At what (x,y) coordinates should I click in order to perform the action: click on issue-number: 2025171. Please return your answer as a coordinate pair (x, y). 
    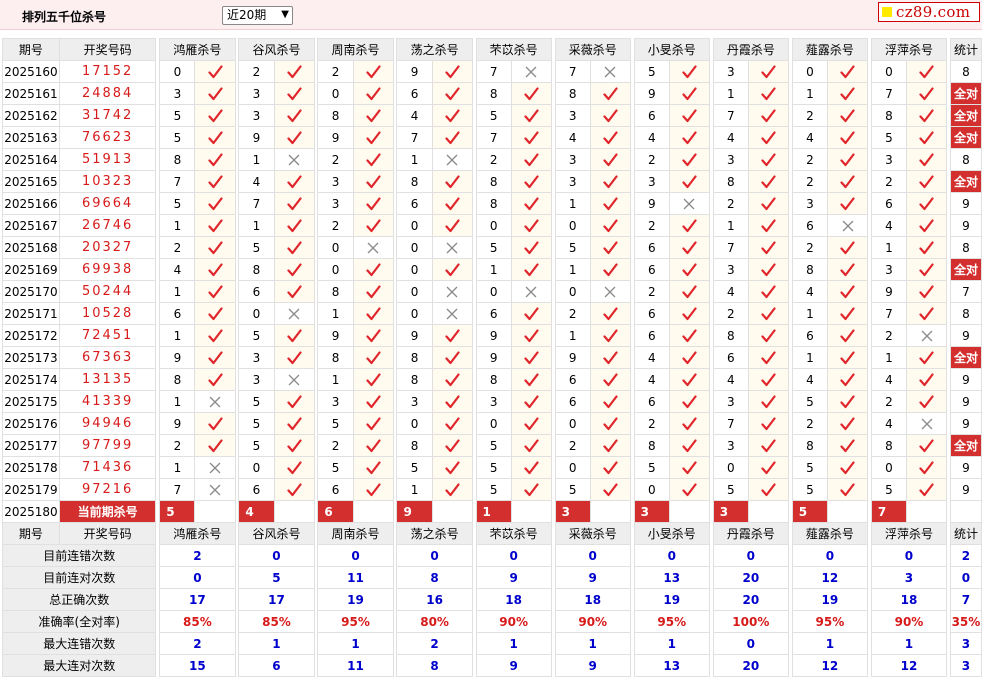
    Looking at the image, I should click on (31, 313).